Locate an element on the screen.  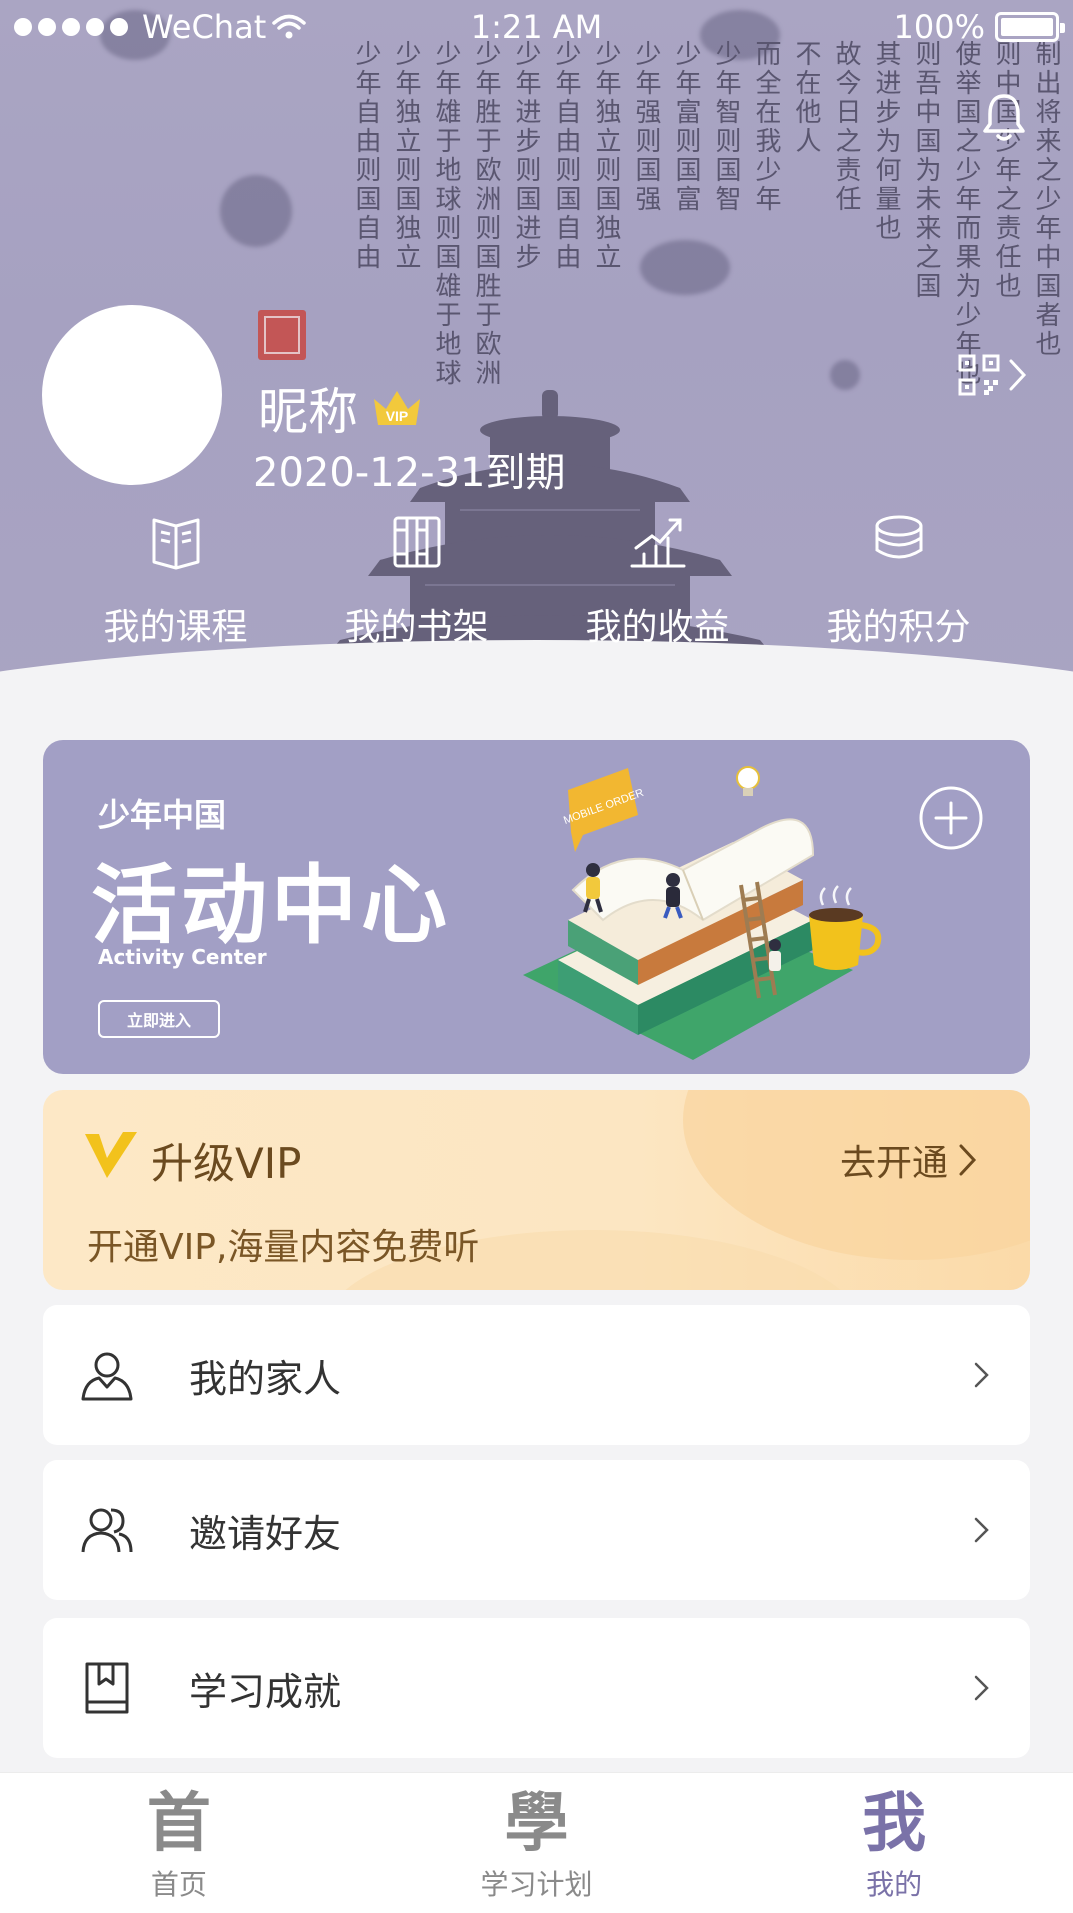
chart-growth-icon is located at coordinates (657, 543).